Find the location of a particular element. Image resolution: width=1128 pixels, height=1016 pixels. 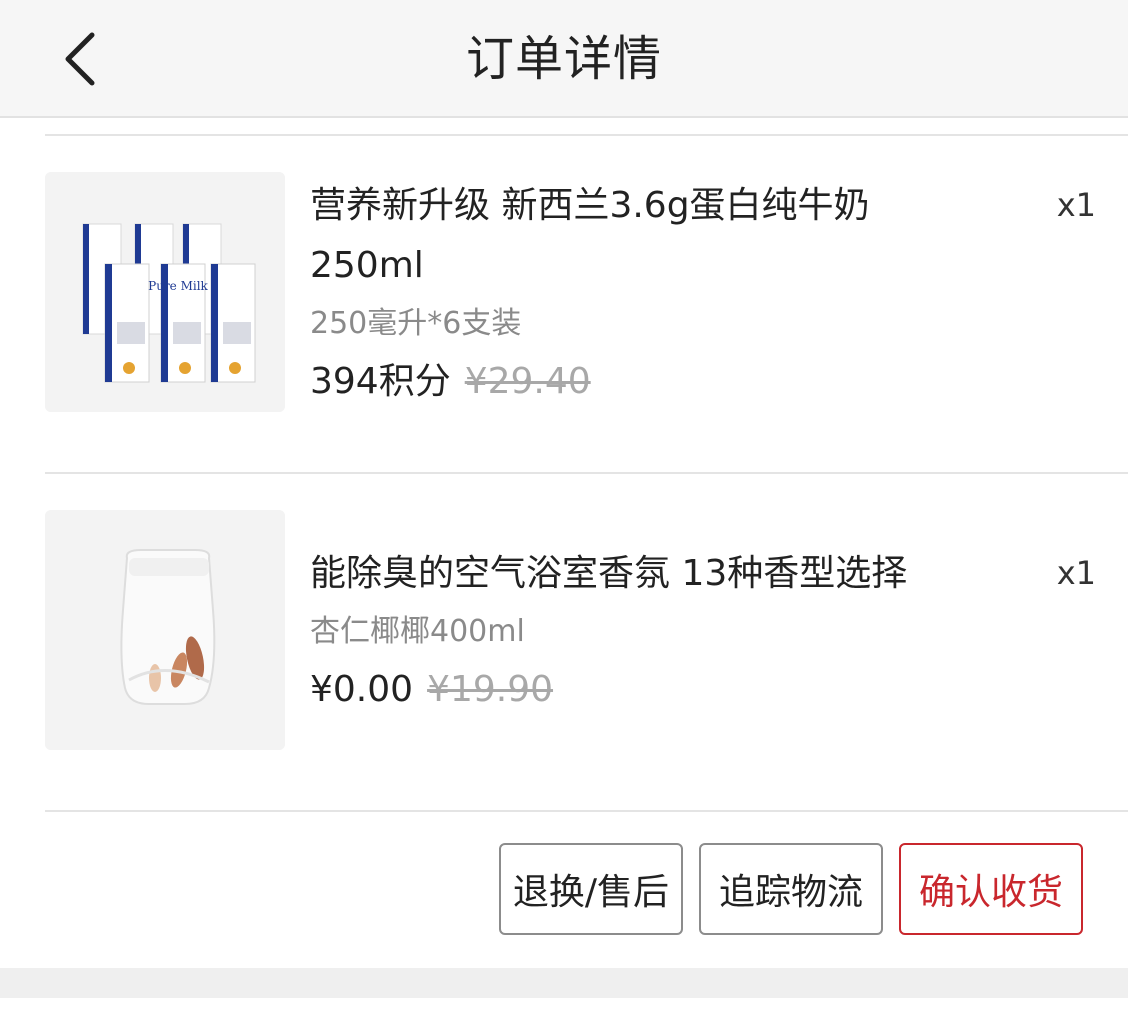

confirm-receipt-button: 确认收货 is located at coordinates (991, 889).